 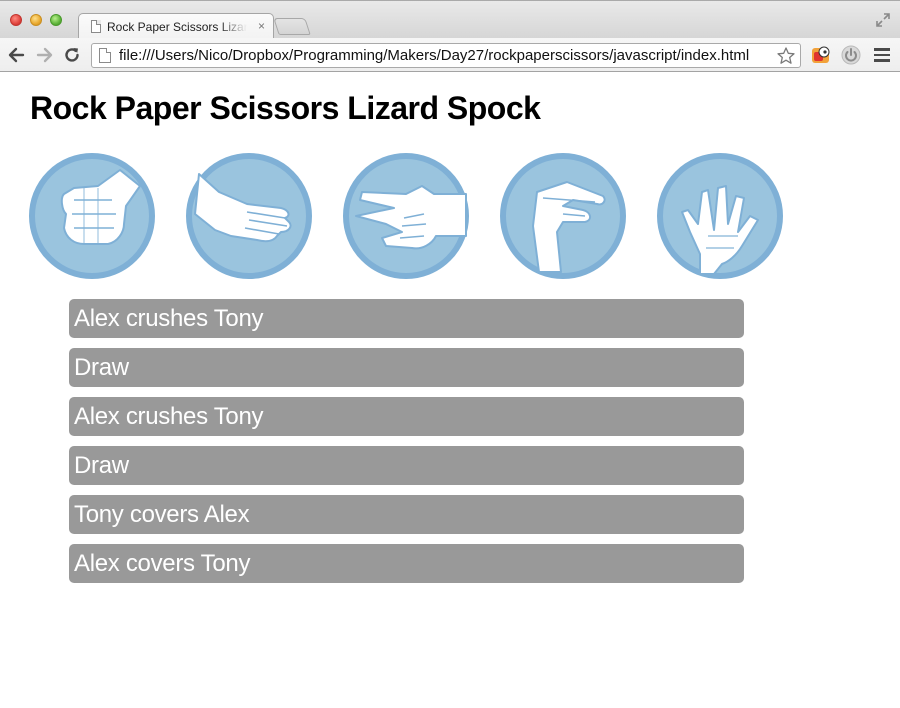 What do you see at coordinates (285, 108) in the screenshot?
I see `page-title: Rock Paper Scissors Lizard Spock` at bounding box center [285, 108].